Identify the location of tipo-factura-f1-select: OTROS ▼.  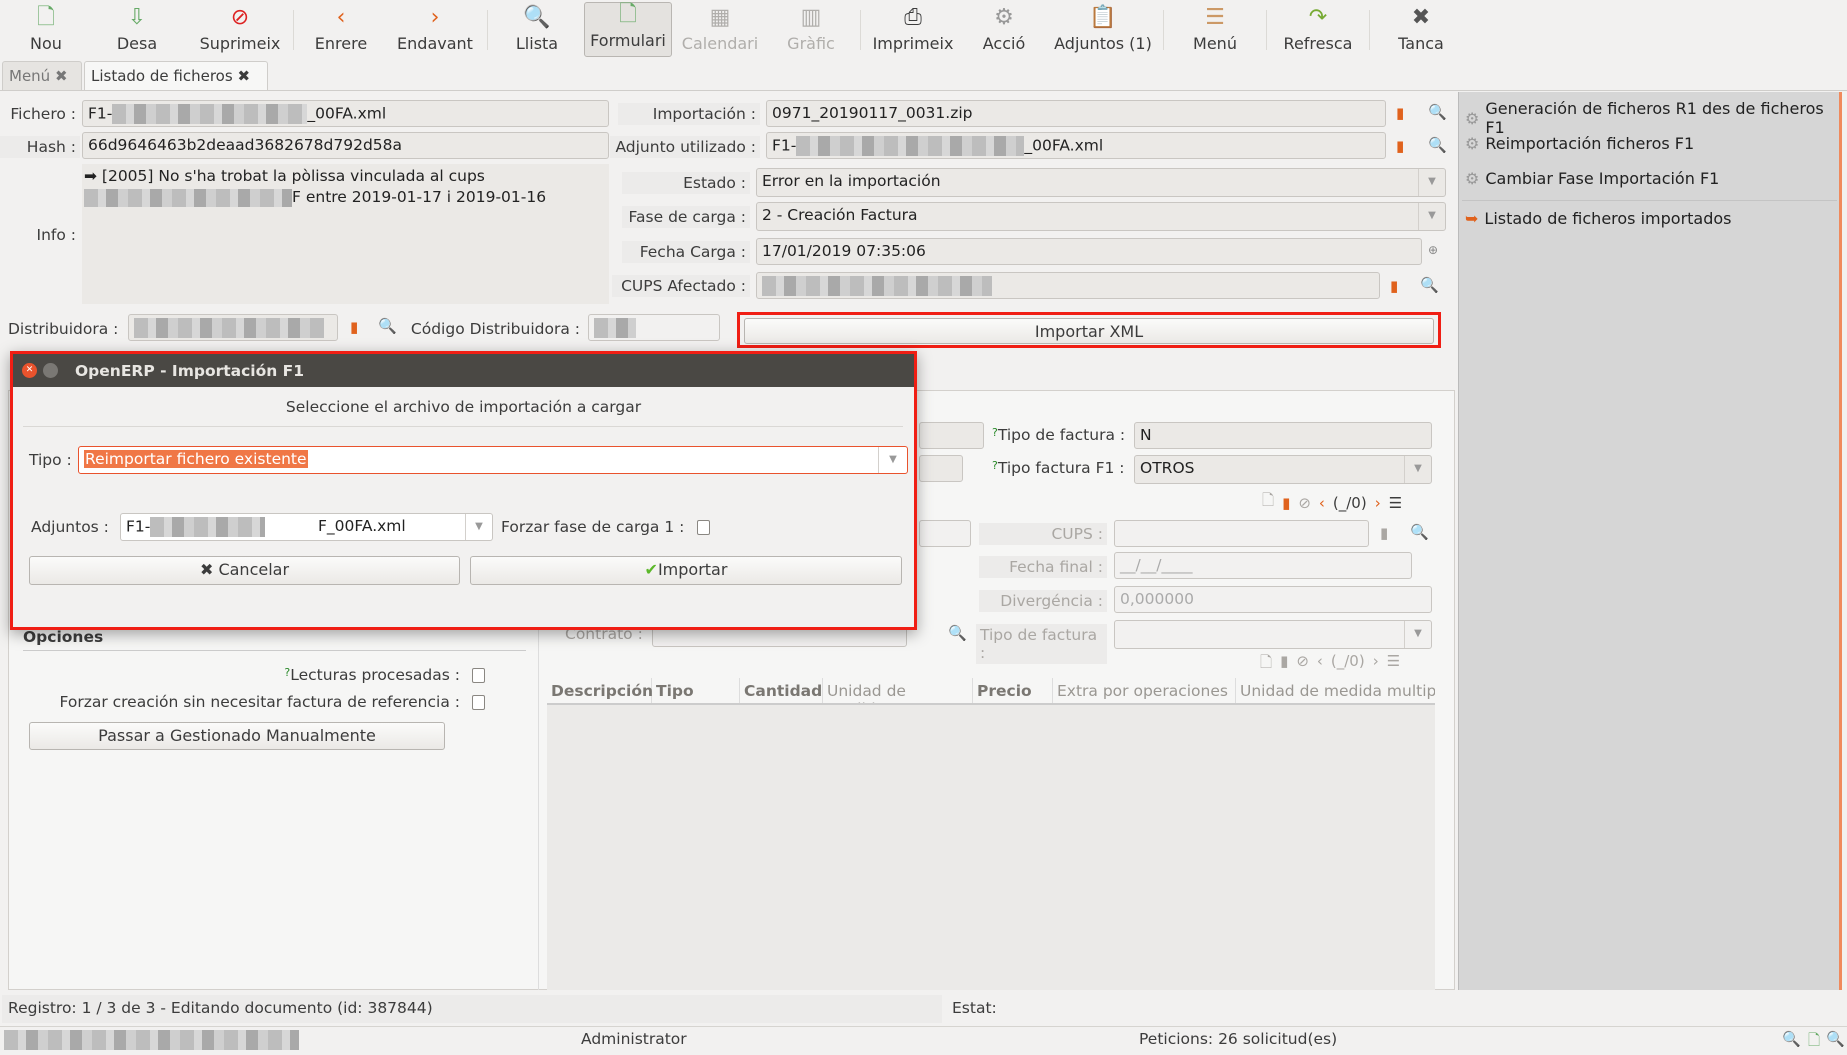
(1283, 469).